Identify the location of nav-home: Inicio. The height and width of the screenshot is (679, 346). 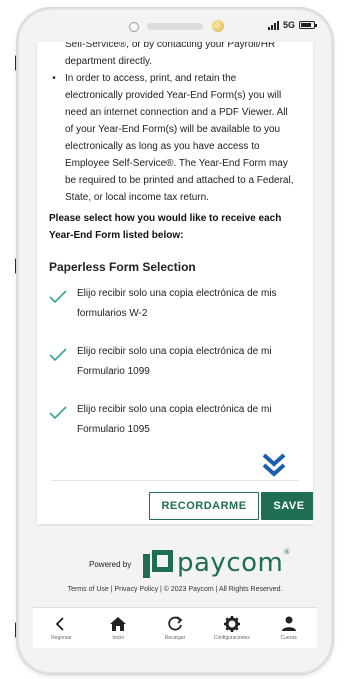
(118, 628).